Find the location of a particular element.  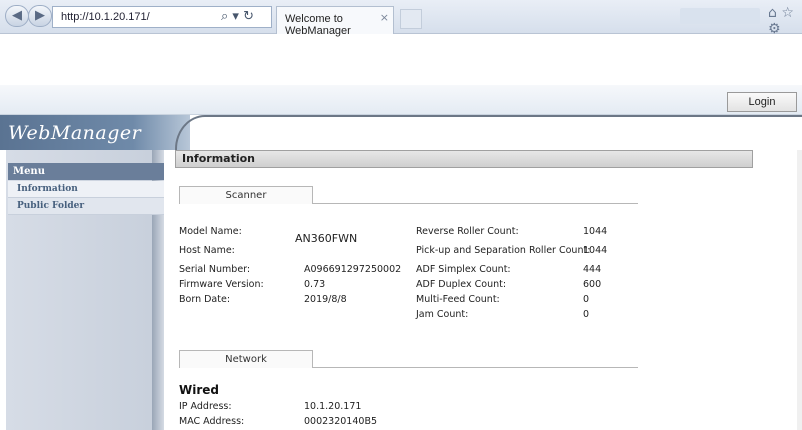

webmanager-logo: WebManager is located at coordinates (75, 133).